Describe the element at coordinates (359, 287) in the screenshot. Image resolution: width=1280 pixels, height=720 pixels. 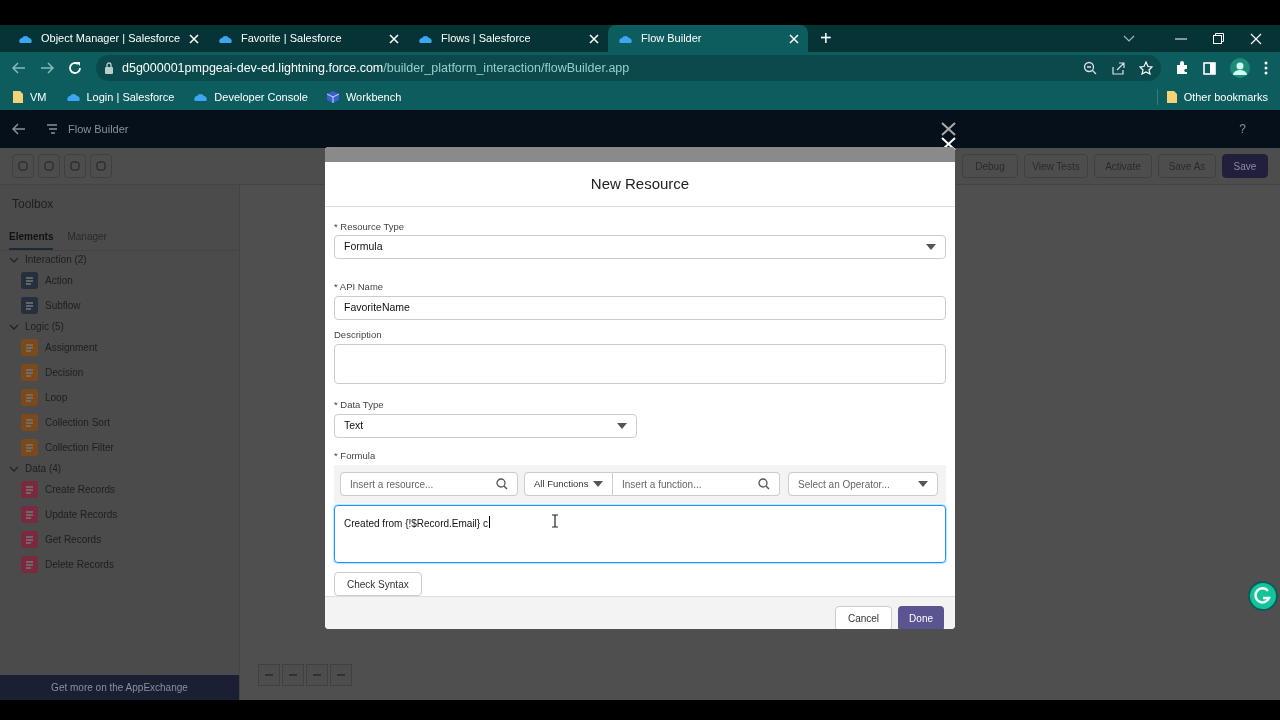
I see `field-label: * API Name` at that location.